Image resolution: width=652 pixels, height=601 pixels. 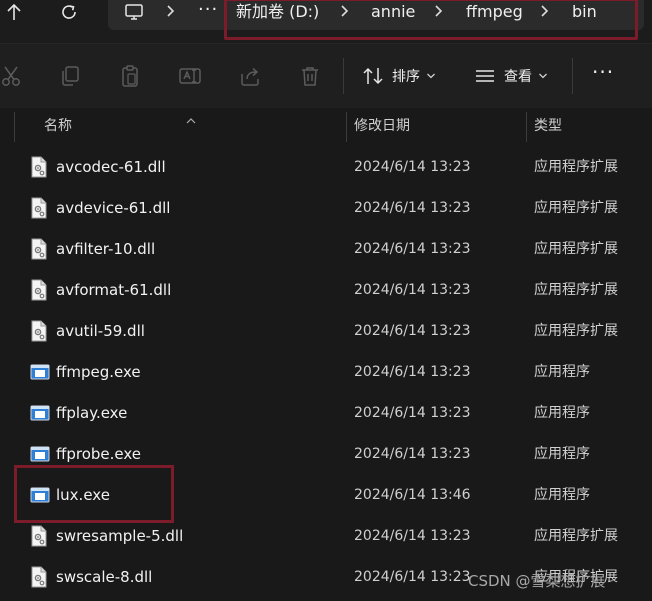 I want to click on column-header-type: 类型, so click(x=548, y=126).